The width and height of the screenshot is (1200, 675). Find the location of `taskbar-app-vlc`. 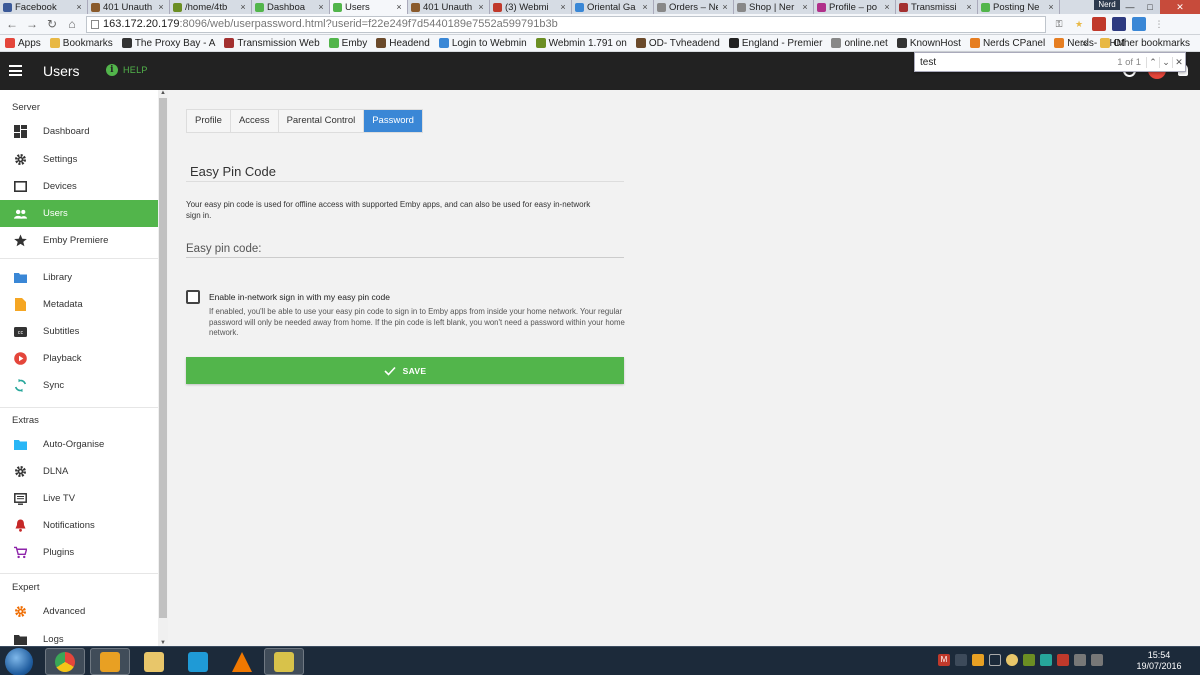

taskbar-app-vlc is located at coordinates (242, 661).